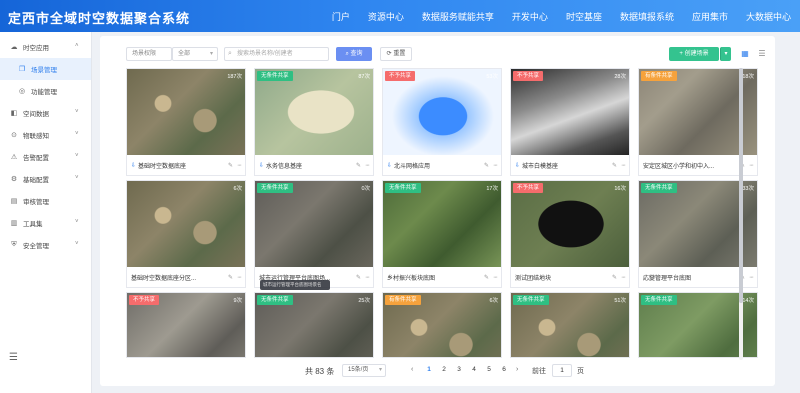 This screenshot has height=393, width=800. Describe the element at coordinates (45, 135) in the screenshot. I see `sidebar-item: ⊙ 物联感知 ˅` at that location.